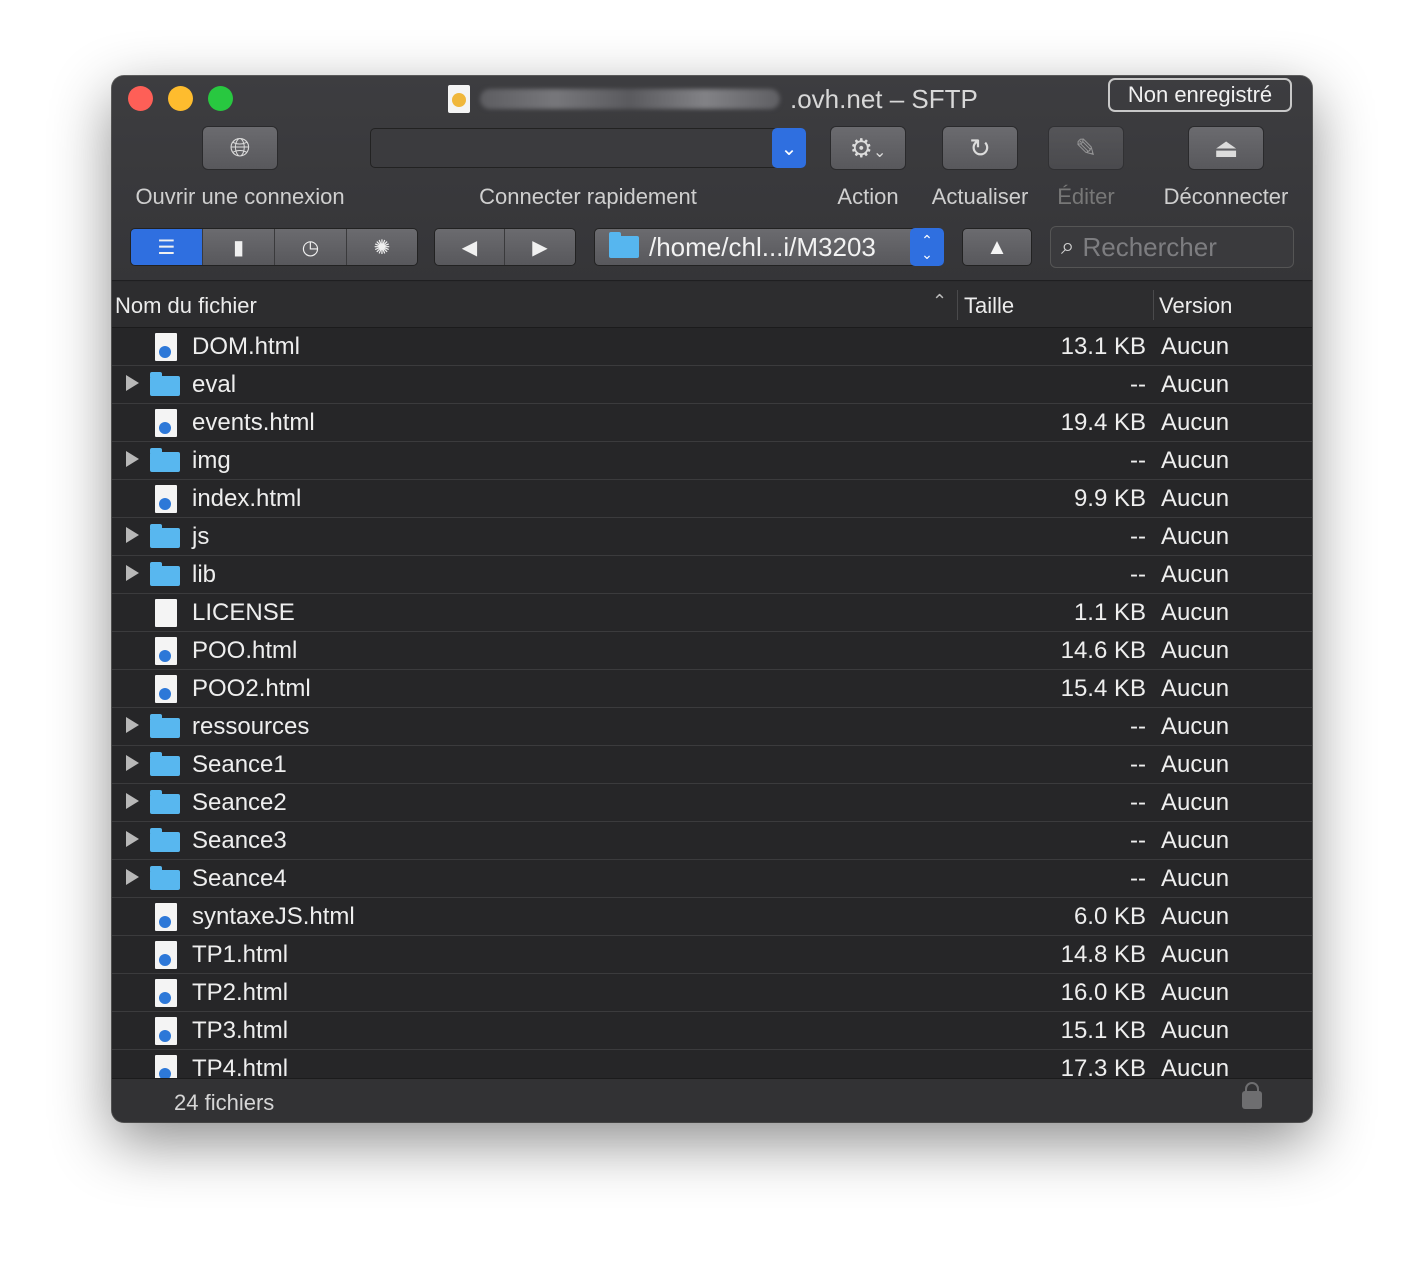 This screenshot has height=1270, width=1424. What do you see at coordinates (712, 499) in the screenshot?
I see `file-row: index.html 9.9 KB Aucun` at bounding box center [712, 499].